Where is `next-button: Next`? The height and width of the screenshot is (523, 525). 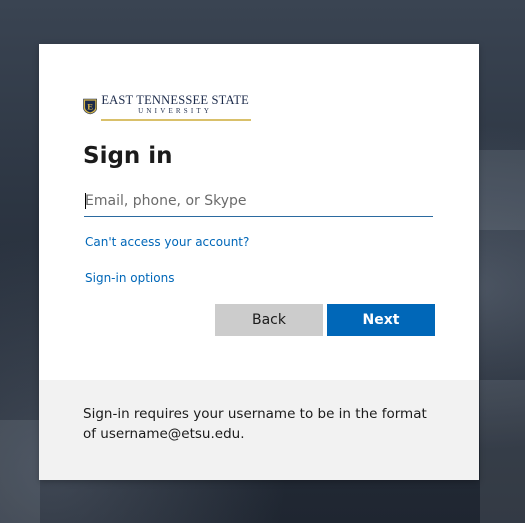
next-button: Next is located at coordinates (381, 320).